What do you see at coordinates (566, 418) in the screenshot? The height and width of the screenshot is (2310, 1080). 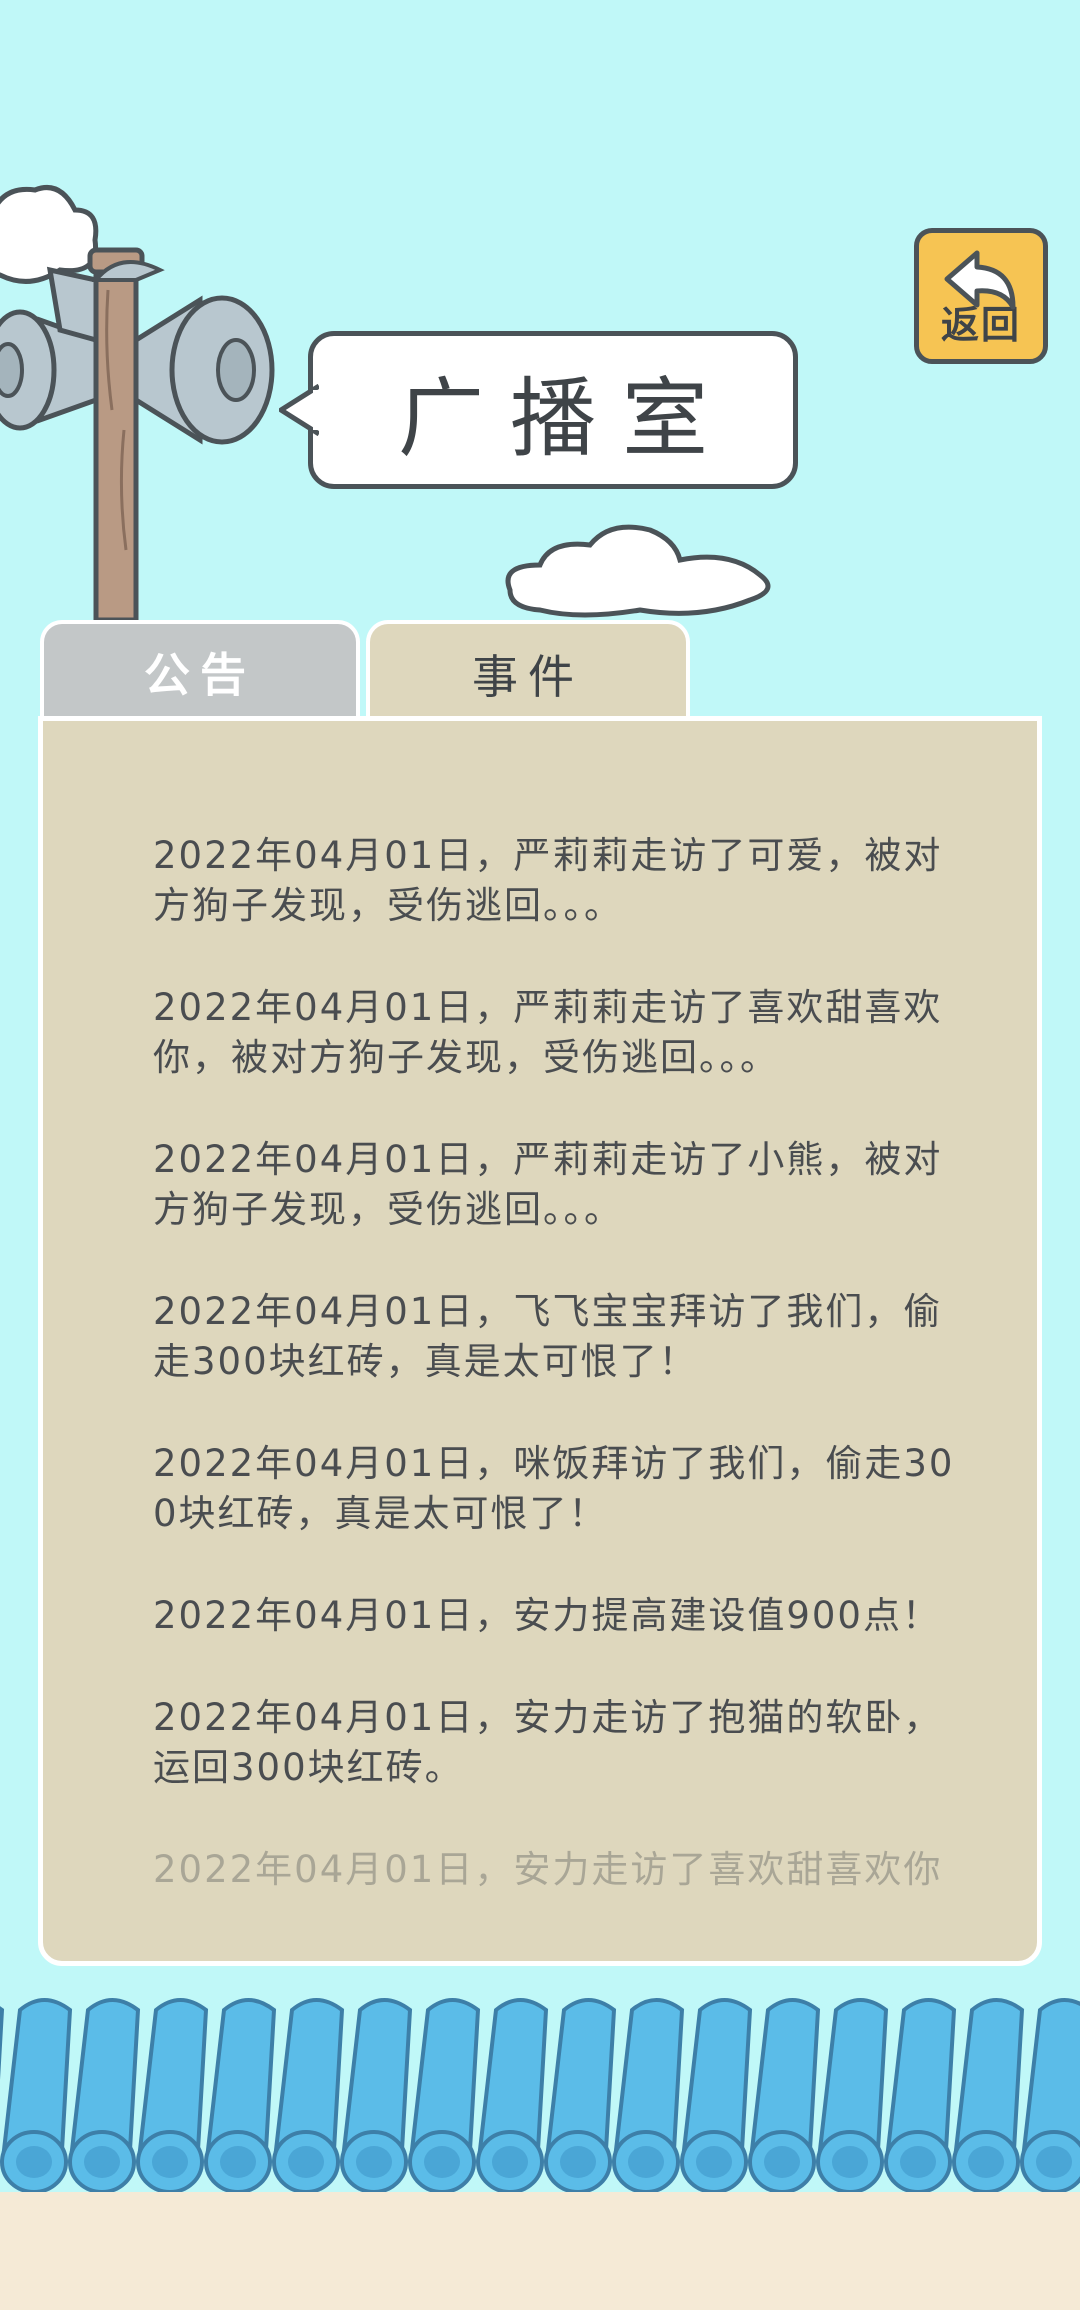 I see `page-title: 广播室` at bounding box center [566, 418].